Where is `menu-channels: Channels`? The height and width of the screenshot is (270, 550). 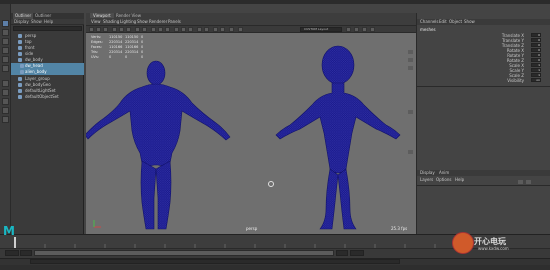
menu-channels: Channels is located at coordinates (429, 22).